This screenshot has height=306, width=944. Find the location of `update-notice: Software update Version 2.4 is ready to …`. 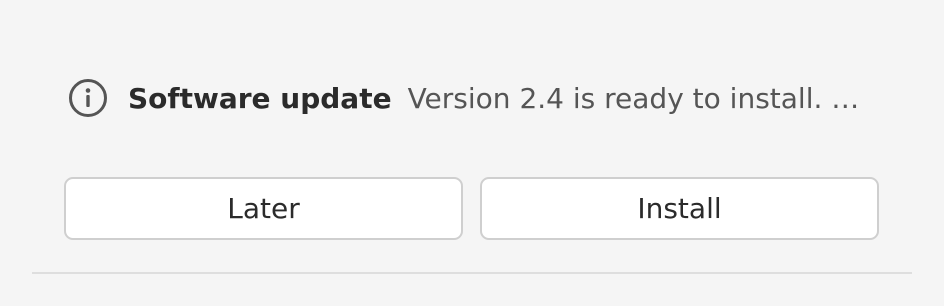

update-notice: Software update Version 2.4 is ready to … is located at coordinates (463, 98).